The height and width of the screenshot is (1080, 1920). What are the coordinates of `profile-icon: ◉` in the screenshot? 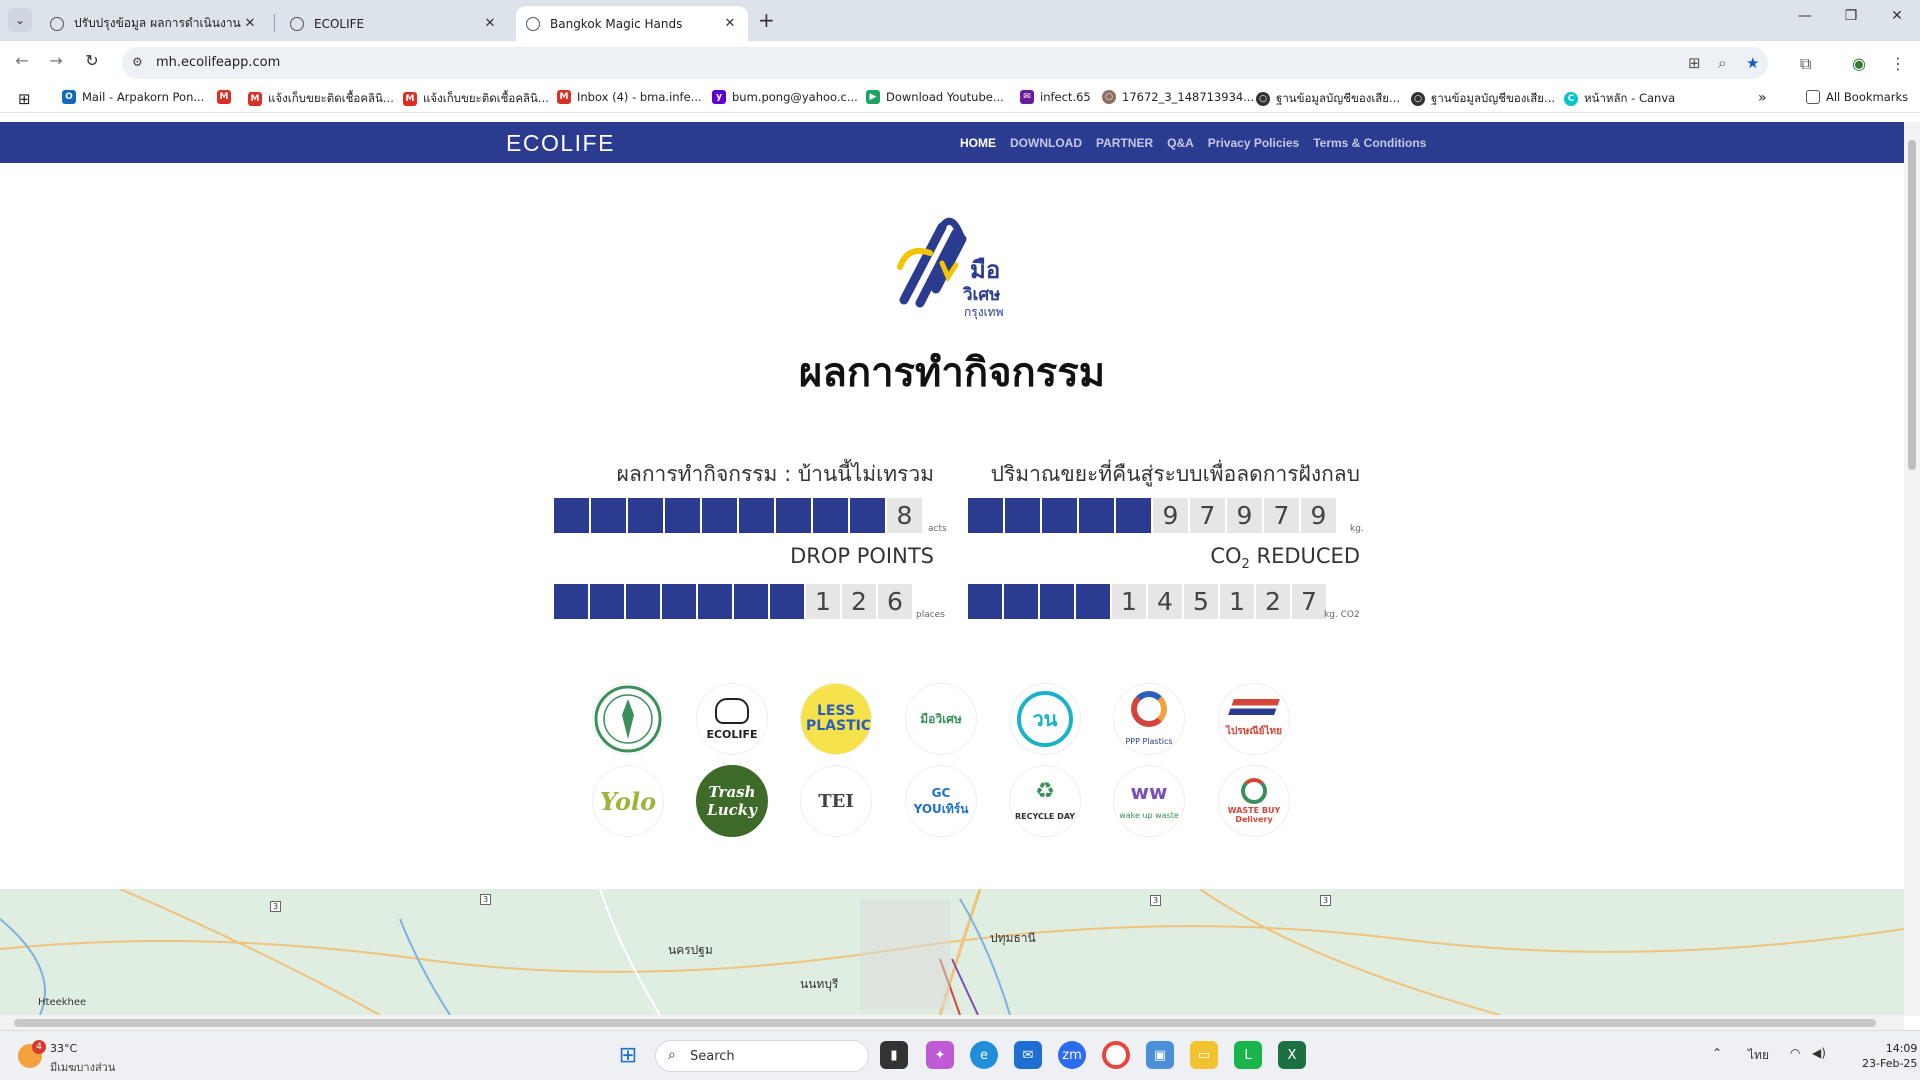 It's located at (1859, 63).